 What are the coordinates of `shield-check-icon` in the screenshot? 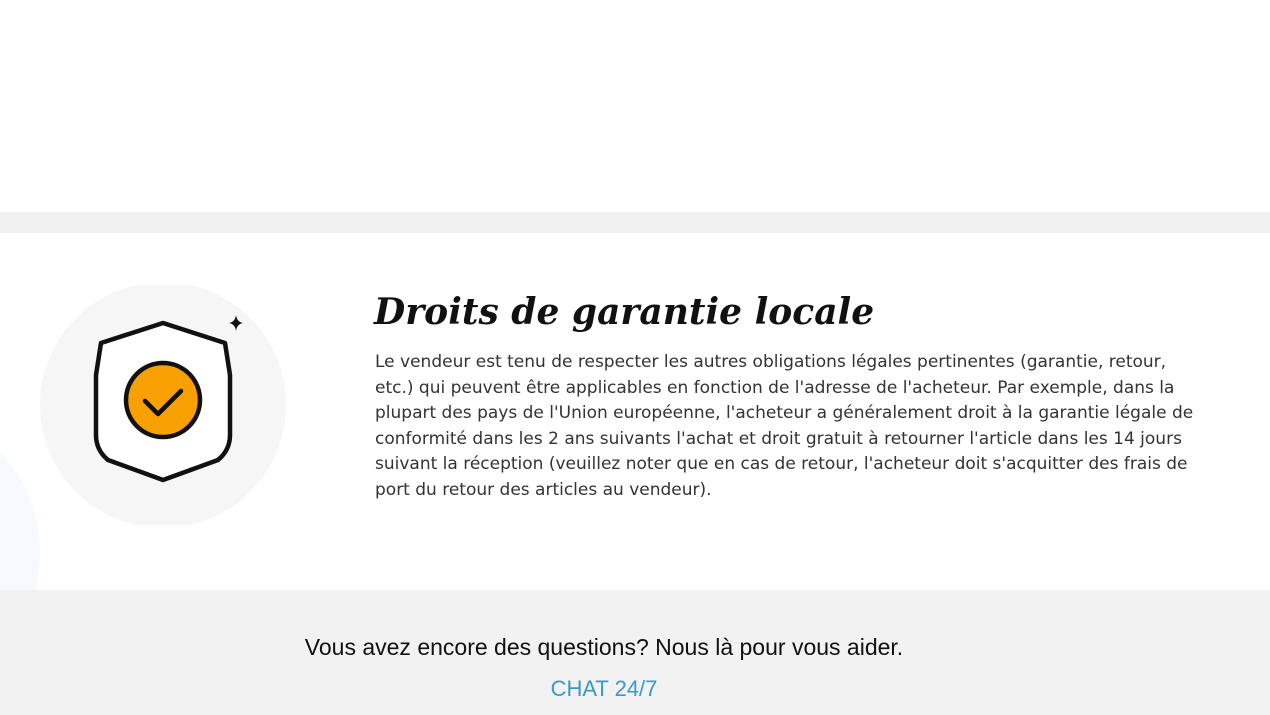 It's located at (163, 405).